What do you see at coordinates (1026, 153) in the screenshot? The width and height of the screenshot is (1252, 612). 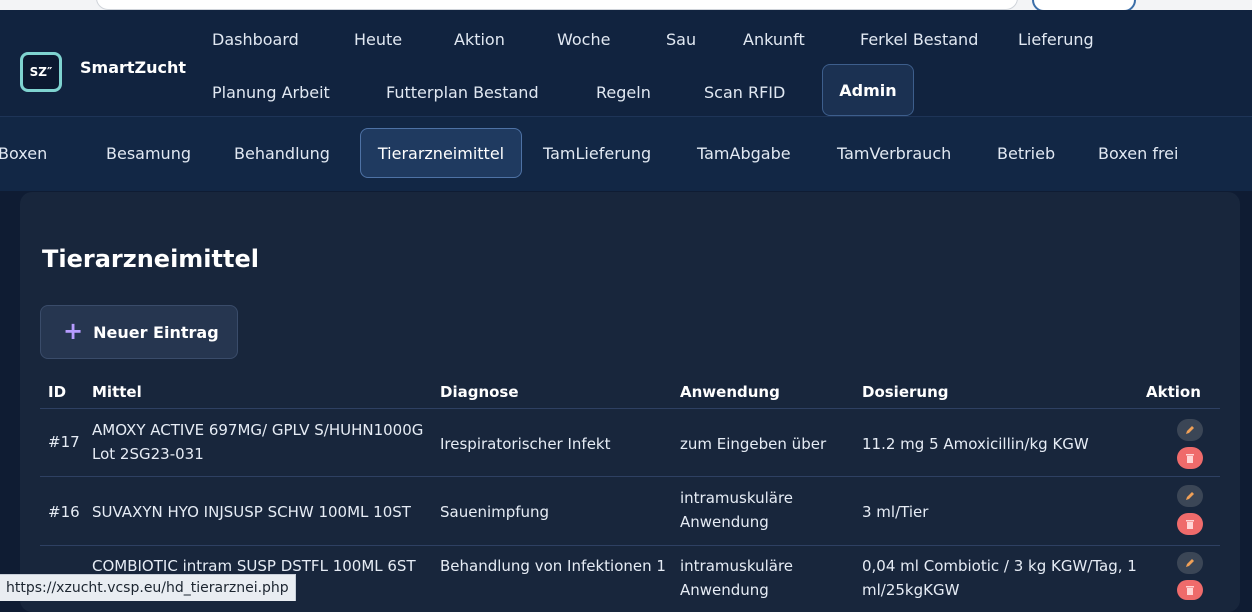 I see `subnav-betrieb: Betrieb` at bounding box center [1026, 153].